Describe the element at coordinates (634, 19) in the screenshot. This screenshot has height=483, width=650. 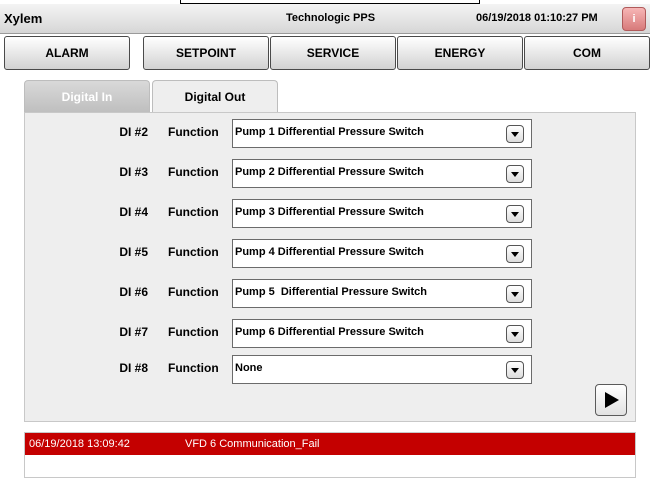
I see `info-button: i` at that location.